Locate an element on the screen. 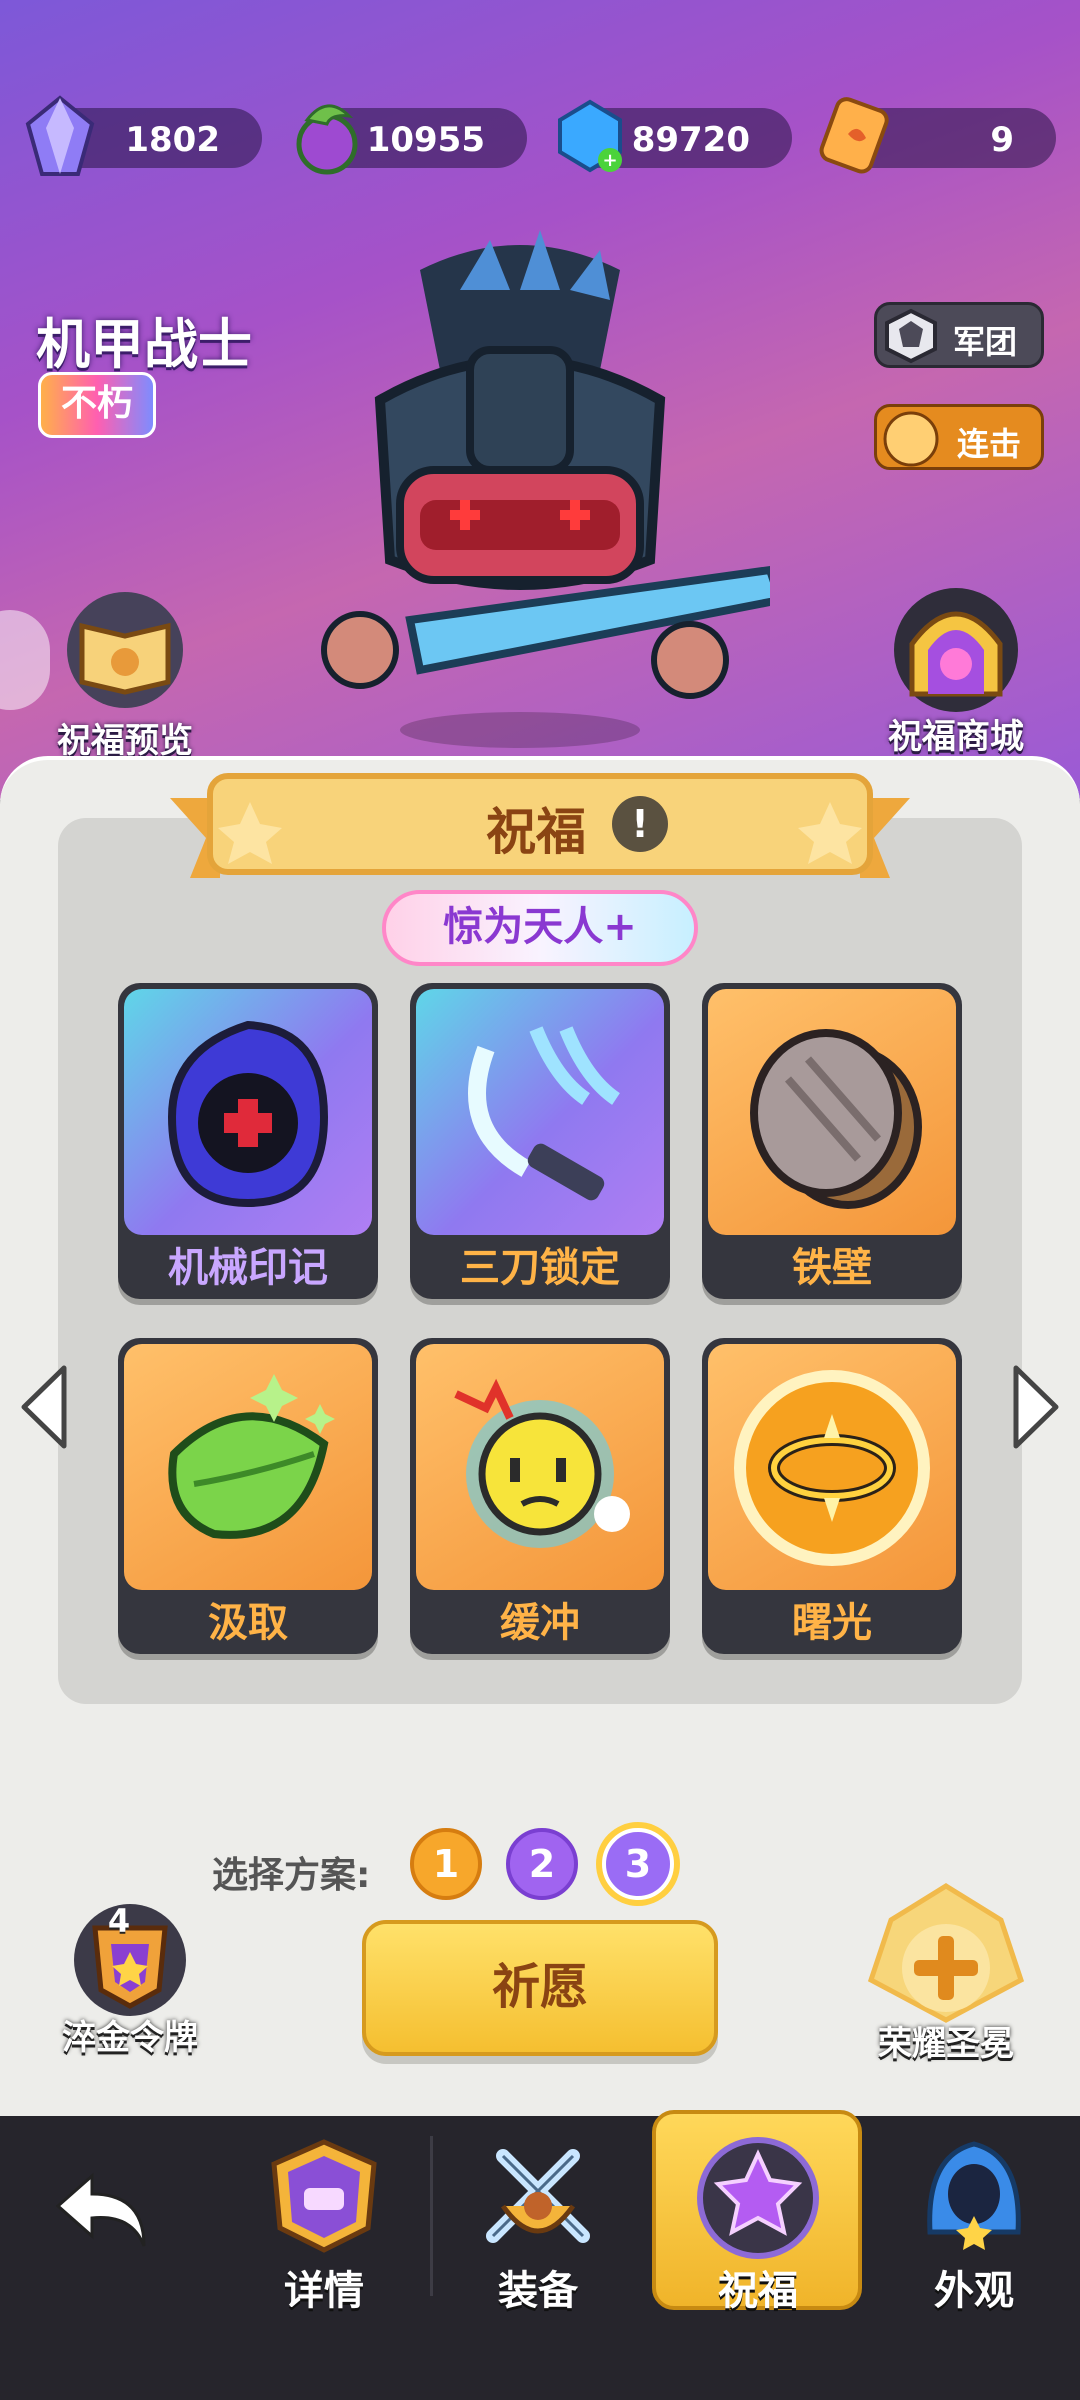 This screenshot has height=2400, width=1080. bless-shop-label: 祝福商城 is located at coordinates (956, 737).